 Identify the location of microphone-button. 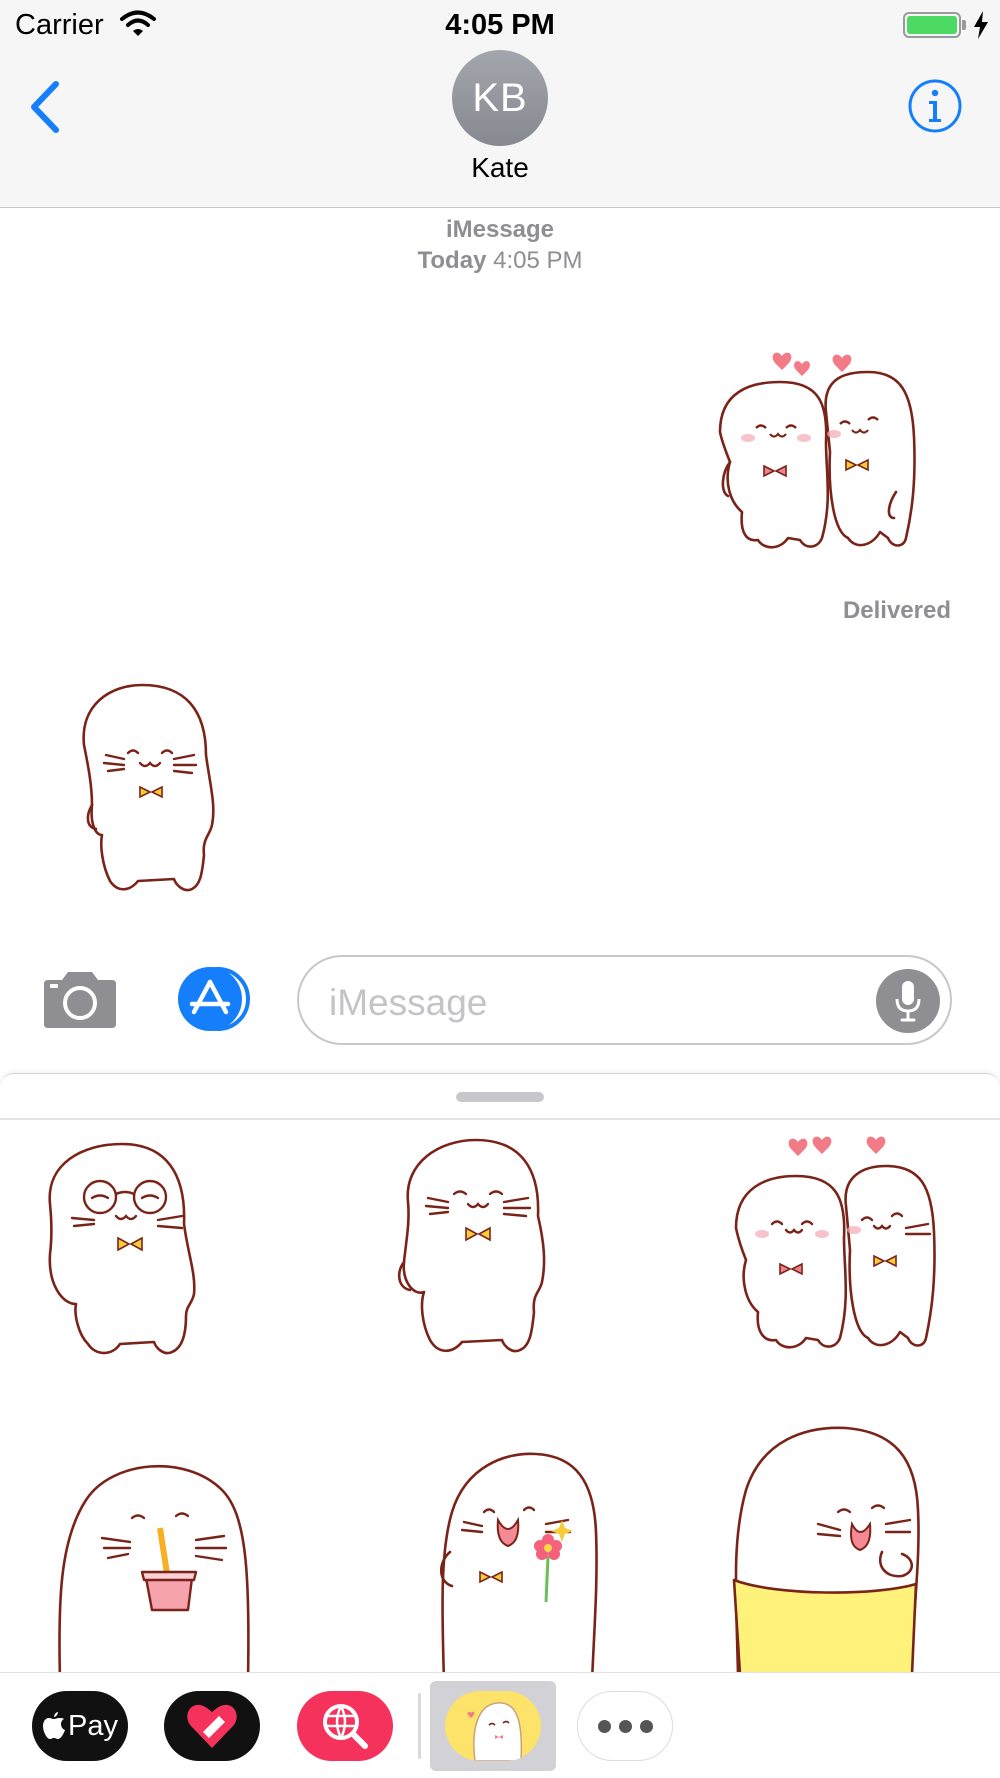
(908, 1001).